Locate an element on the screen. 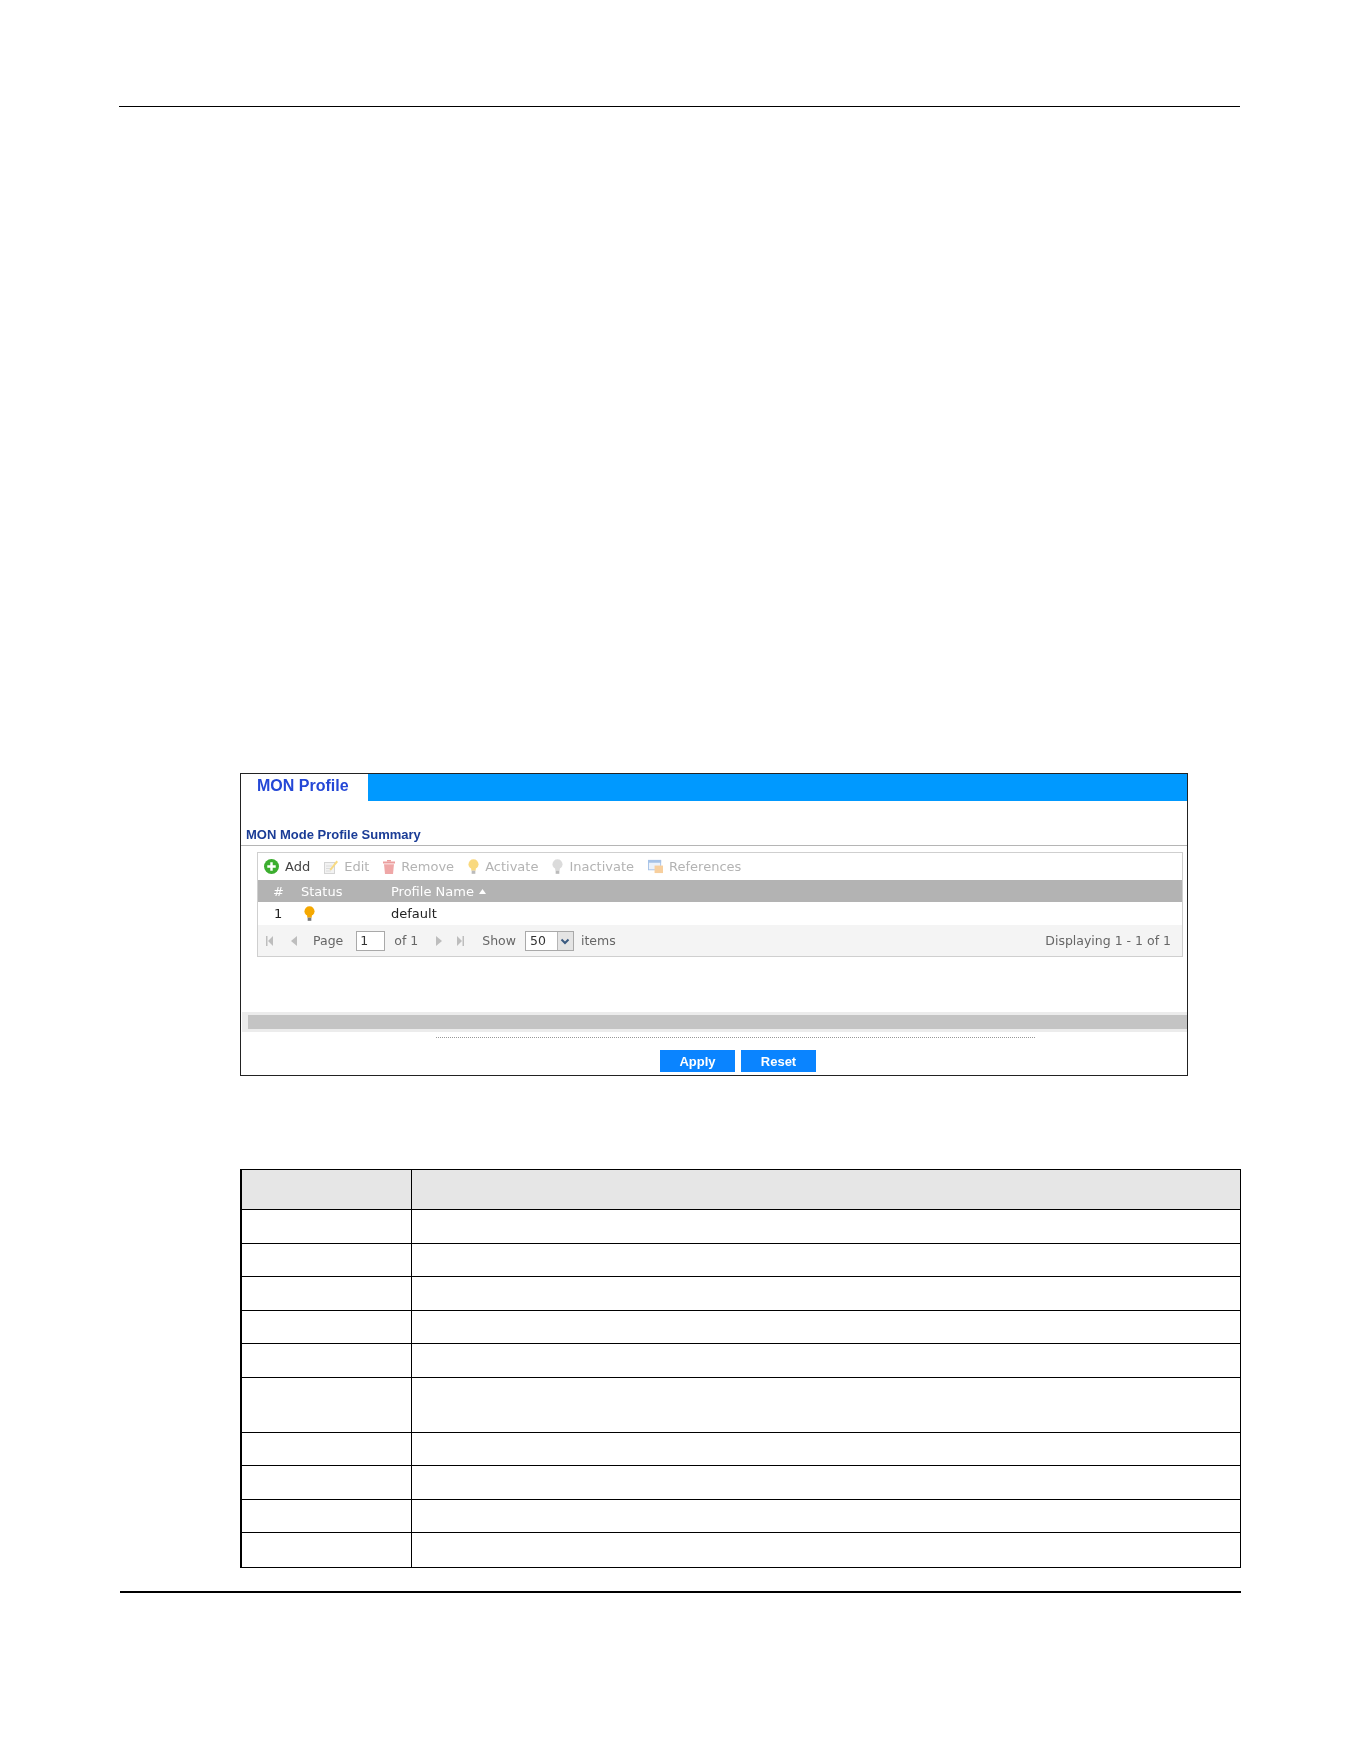  tab: MON Profile is located at coordinates (304, 787).